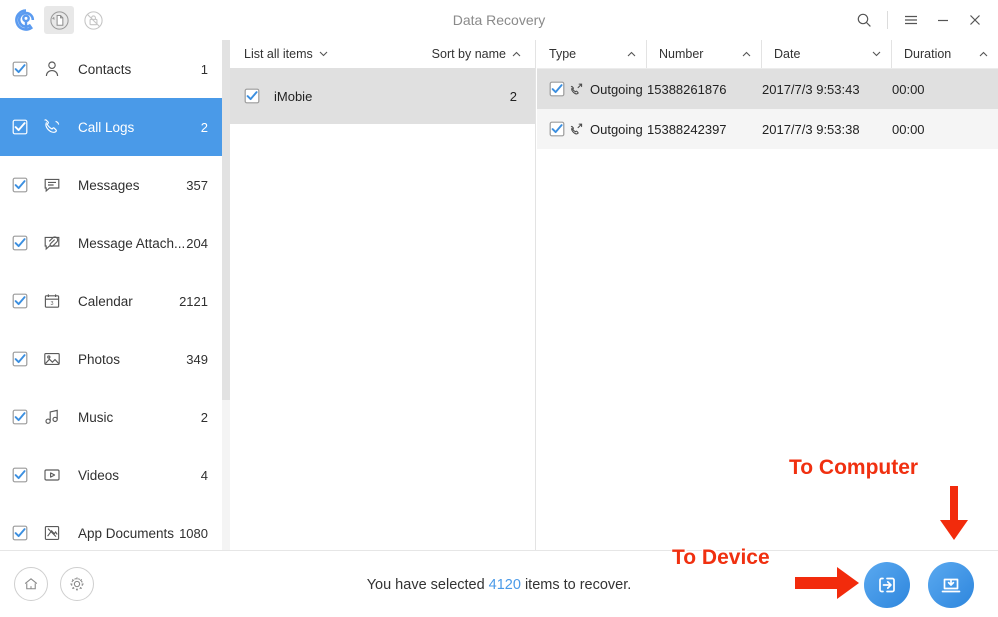  I want to click on logo-group, so click(54, 20).